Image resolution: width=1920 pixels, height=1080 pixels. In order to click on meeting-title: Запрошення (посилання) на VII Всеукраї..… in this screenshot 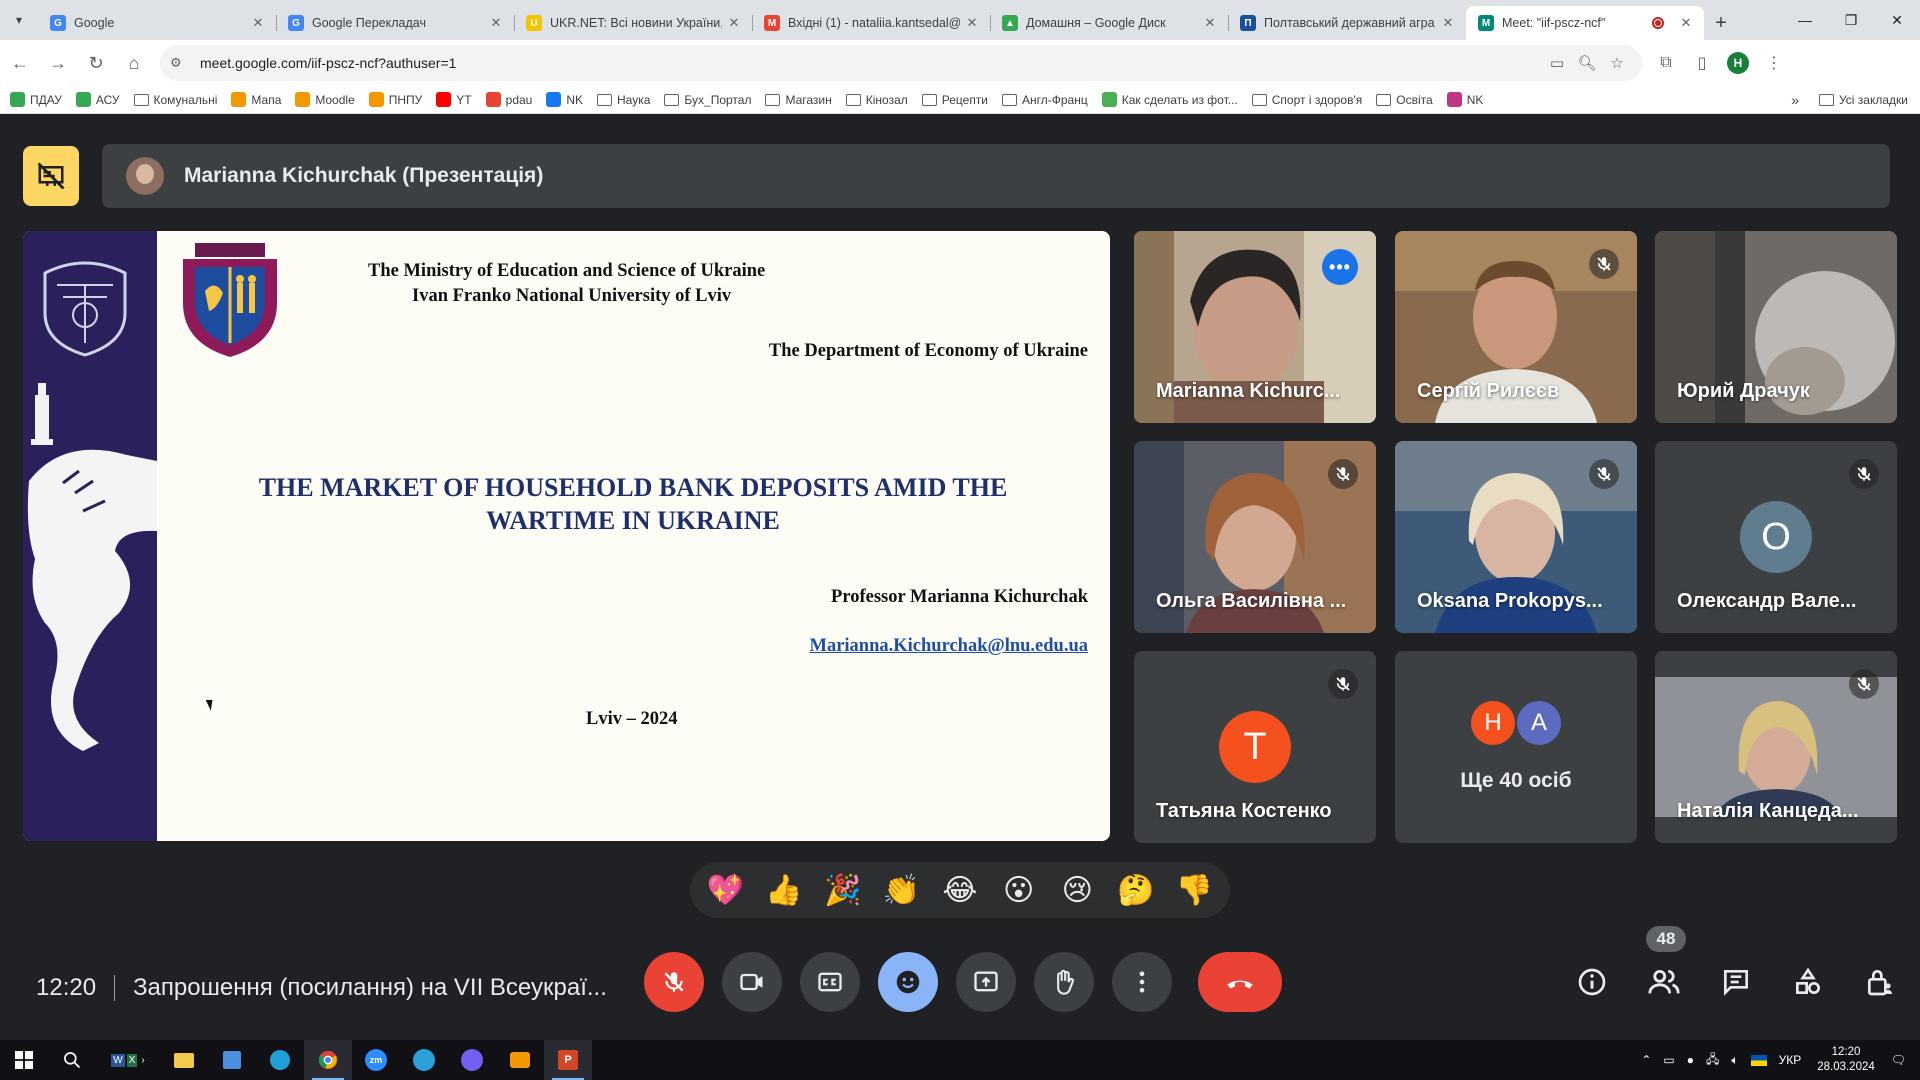, I will do `click(370, 988)`.